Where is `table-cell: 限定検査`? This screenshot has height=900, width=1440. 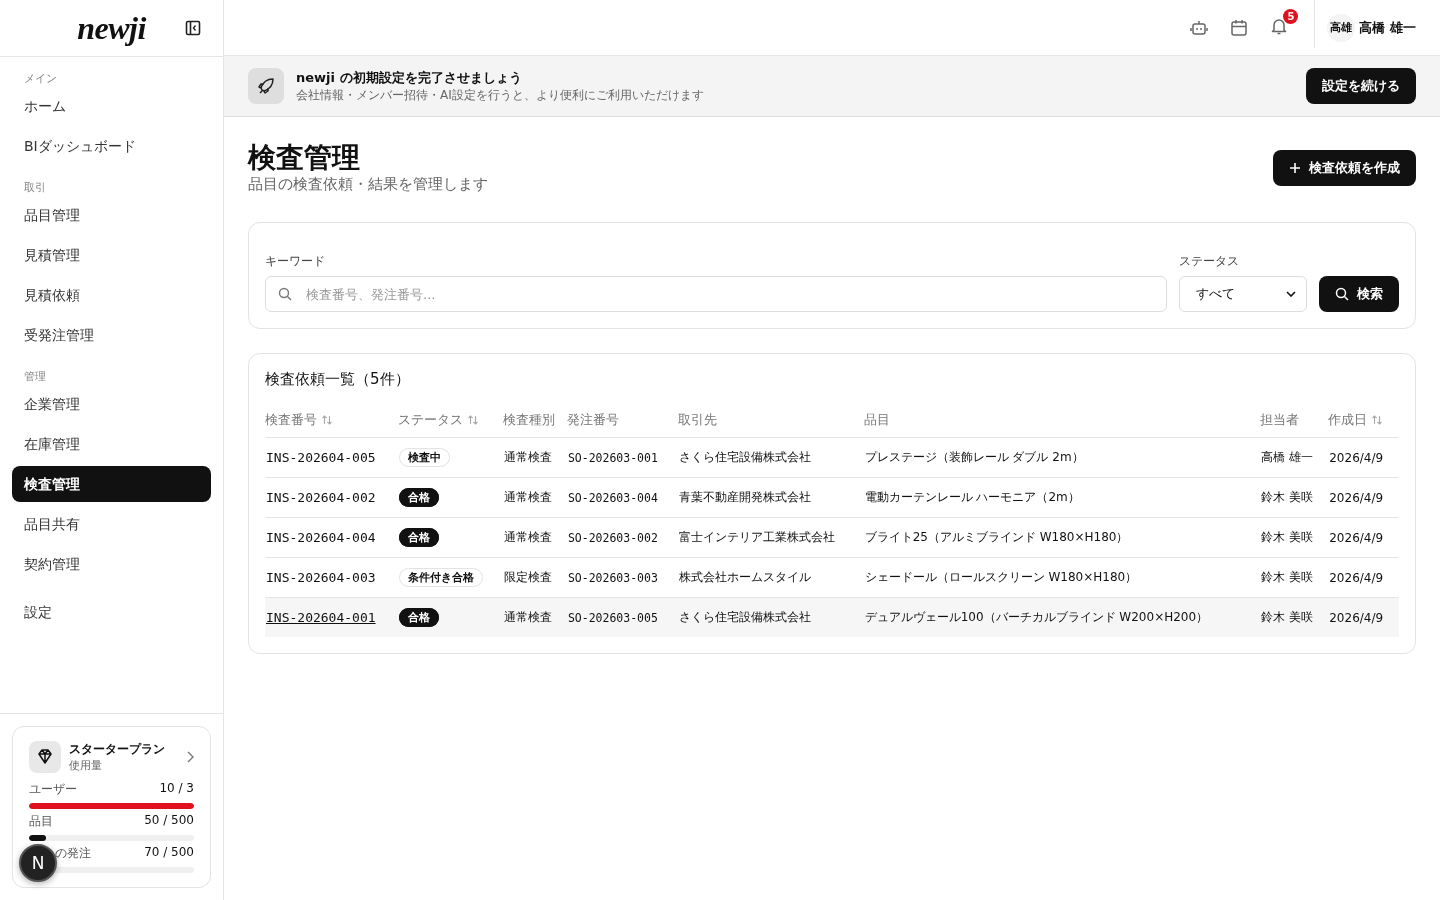 table-cell: 限定検査 is located at coordinates (527, 577).